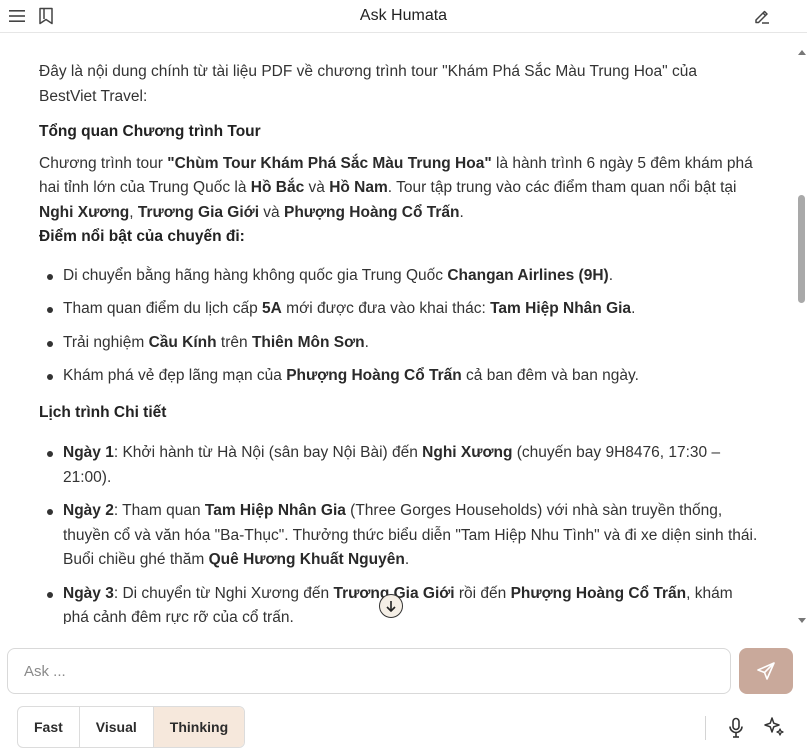 This screenshot has height=753, width=807. I want to click on edit-pencil-icon, so click(762, 16).